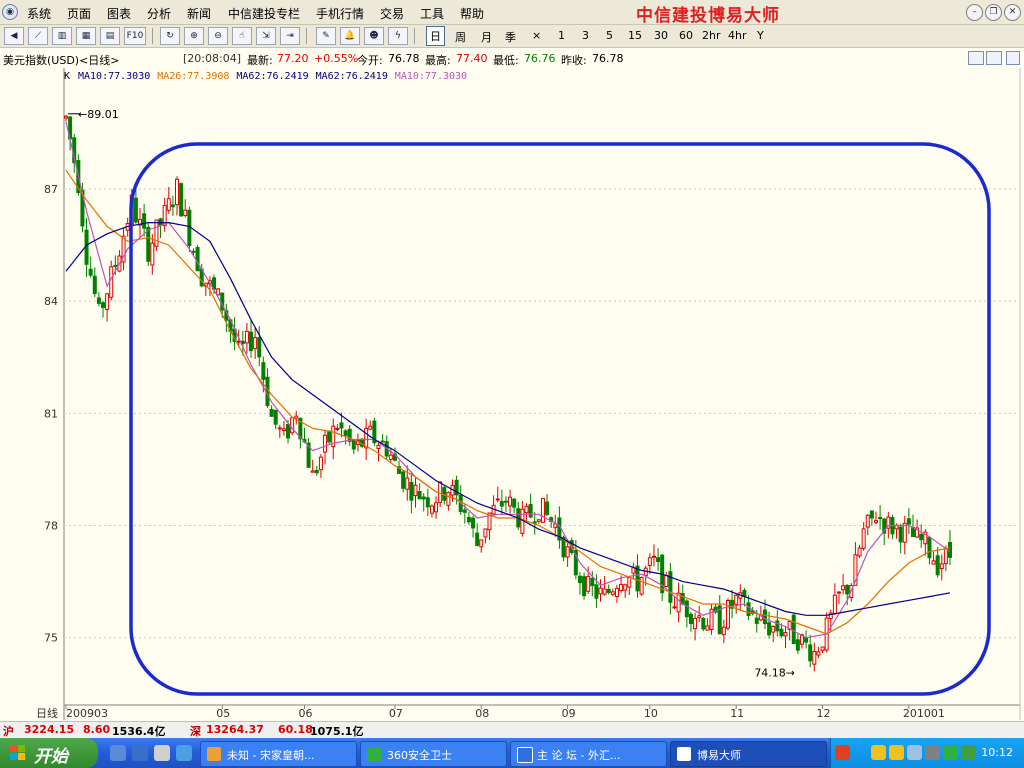 Image resolution: width=1024 pixels, height=768 pixels. I want to click on back-icon: ◀, so click(14, 36).